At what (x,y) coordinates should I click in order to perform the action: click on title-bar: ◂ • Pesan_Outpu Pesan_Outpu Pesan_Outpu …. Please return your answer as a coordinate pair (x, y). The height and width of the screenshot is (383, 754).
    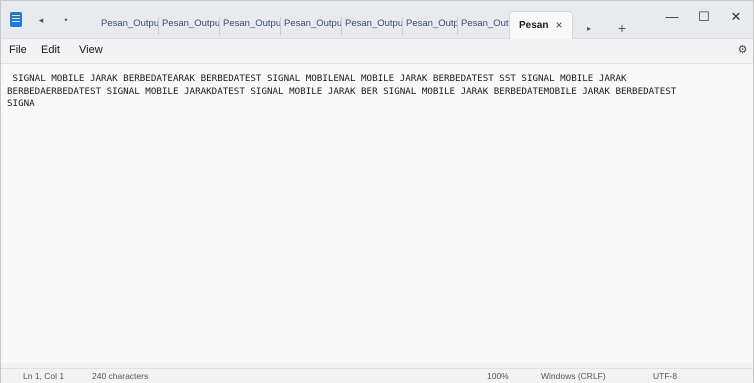
    Looking at the image, I should click on (377, 20).